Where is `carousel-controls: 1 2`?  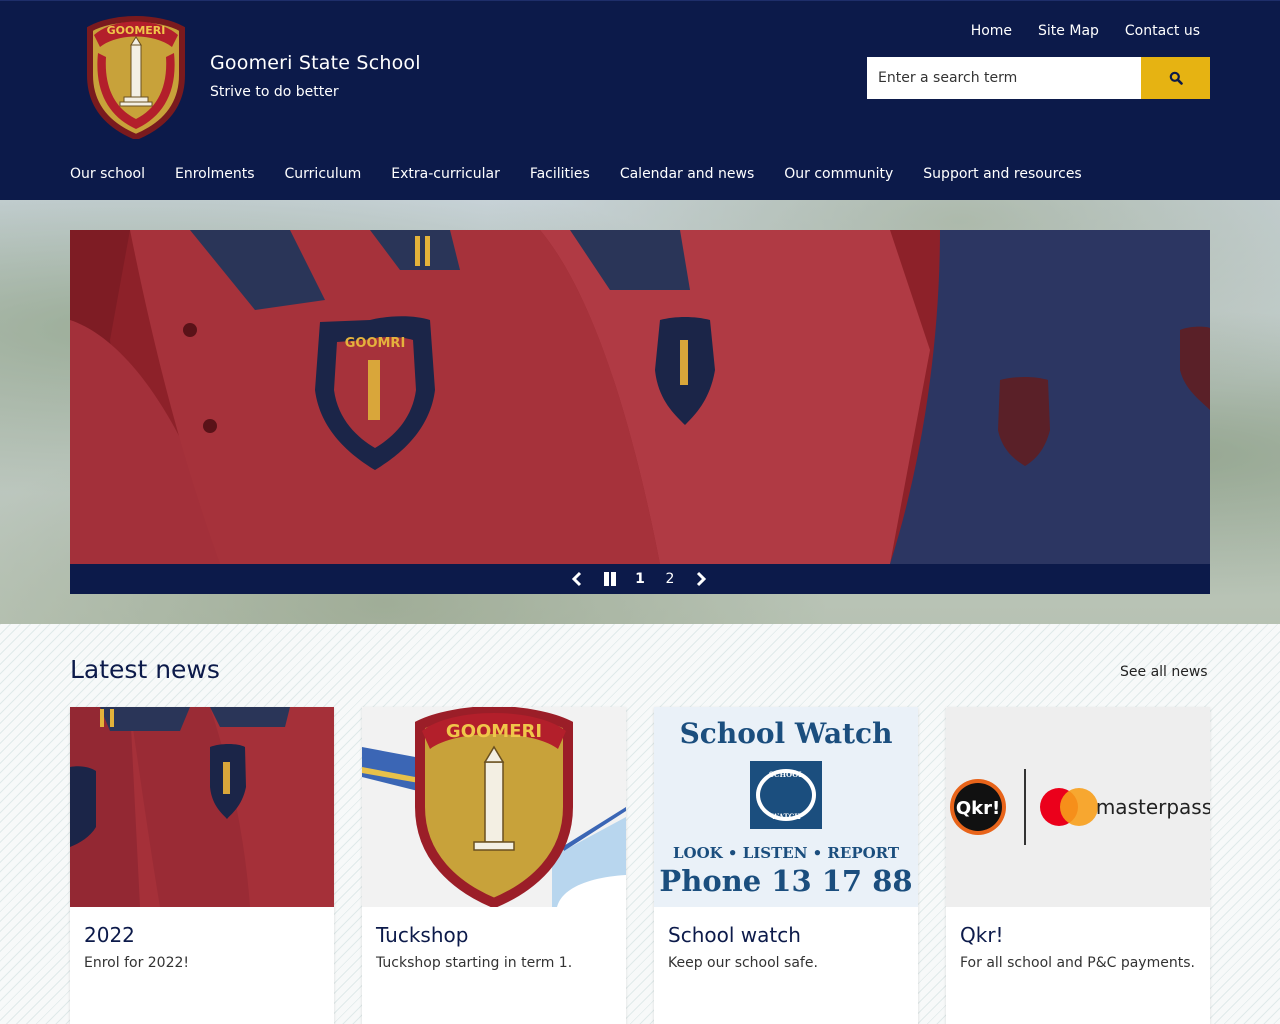 carousel-controls: 1 2 is located at coordinates (640, 579).